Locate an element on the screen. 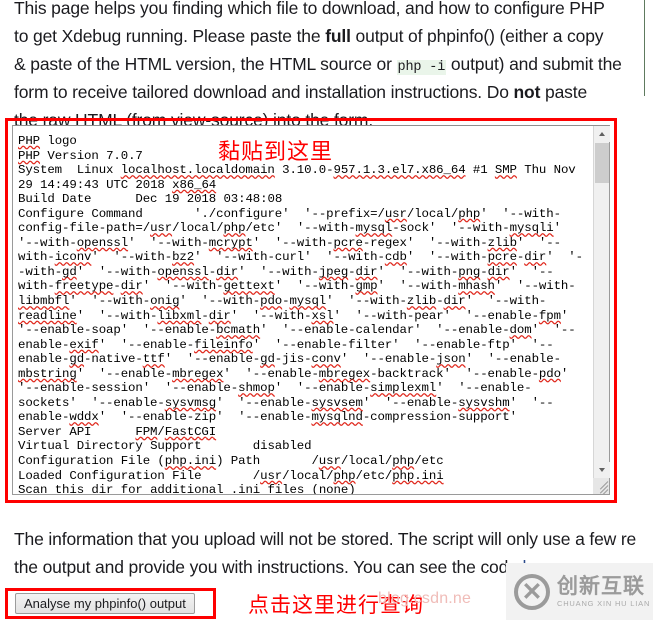 The height and width of the screenshot is (620, 653). csdn-watermark: blog.csdn.ne is located at coordinates (425, 598).